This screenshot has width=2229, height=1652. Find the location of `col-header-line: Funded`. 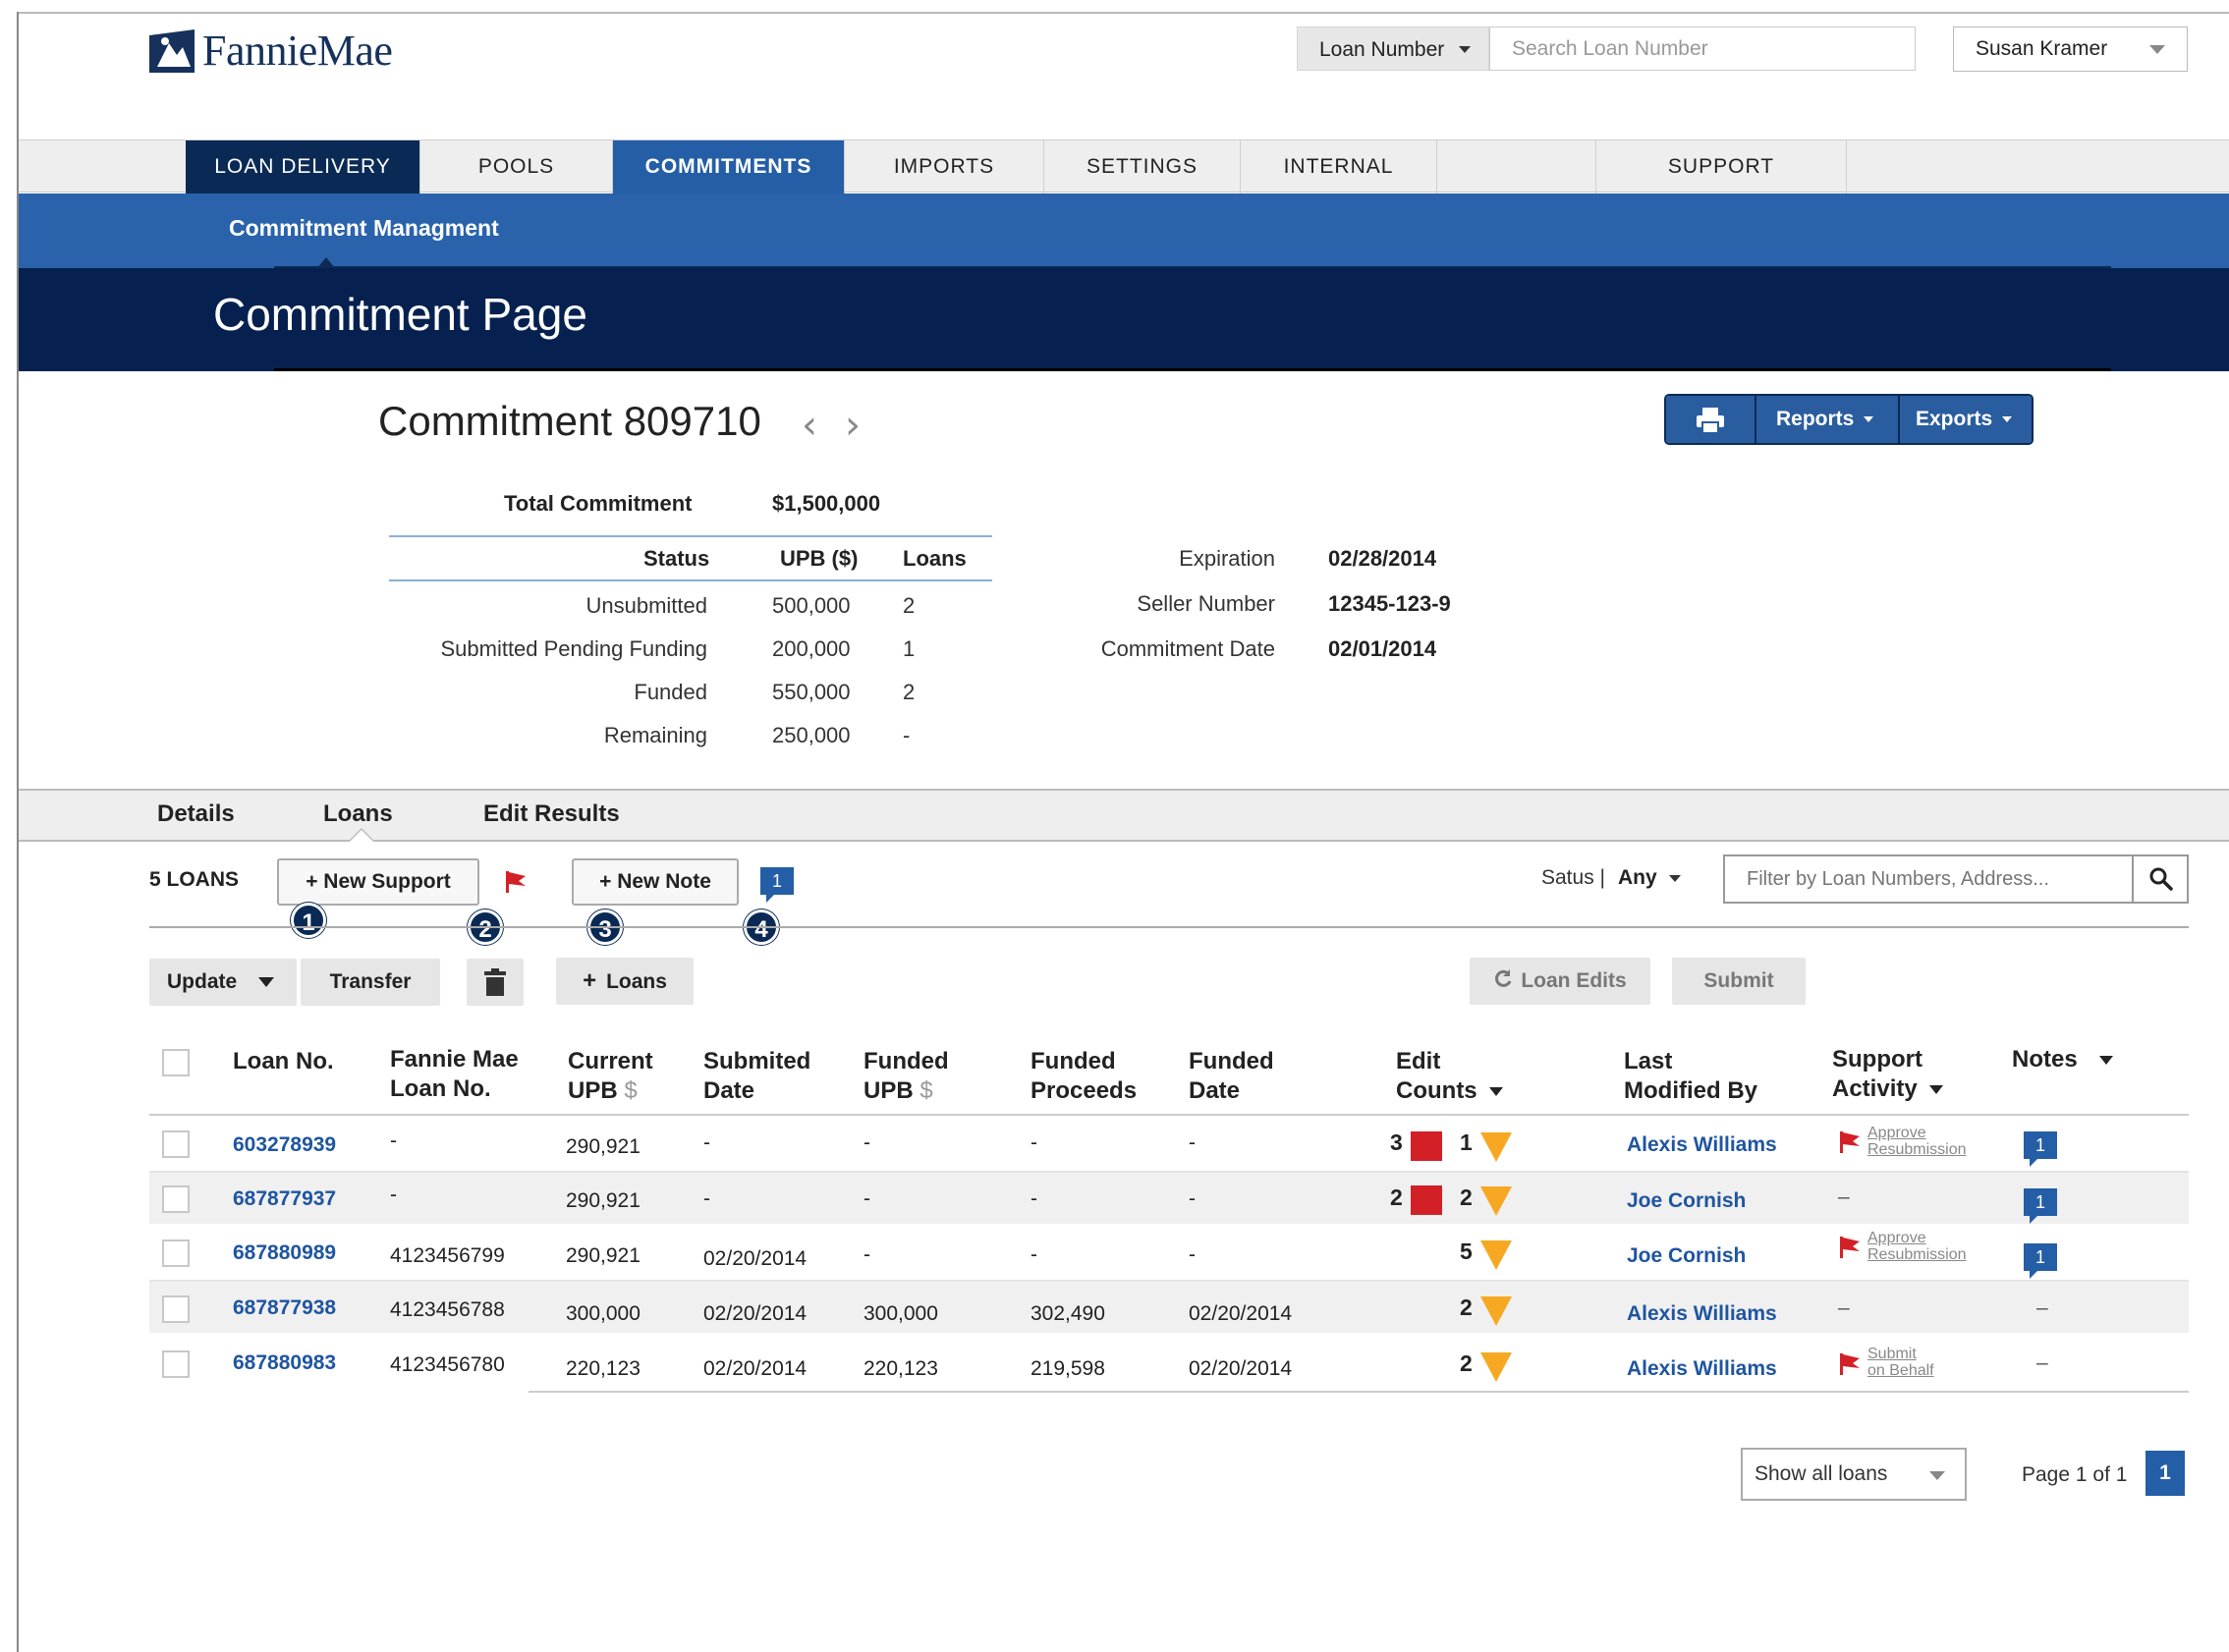

col-header-line: Funded is located at coordinates (1073, 1061).